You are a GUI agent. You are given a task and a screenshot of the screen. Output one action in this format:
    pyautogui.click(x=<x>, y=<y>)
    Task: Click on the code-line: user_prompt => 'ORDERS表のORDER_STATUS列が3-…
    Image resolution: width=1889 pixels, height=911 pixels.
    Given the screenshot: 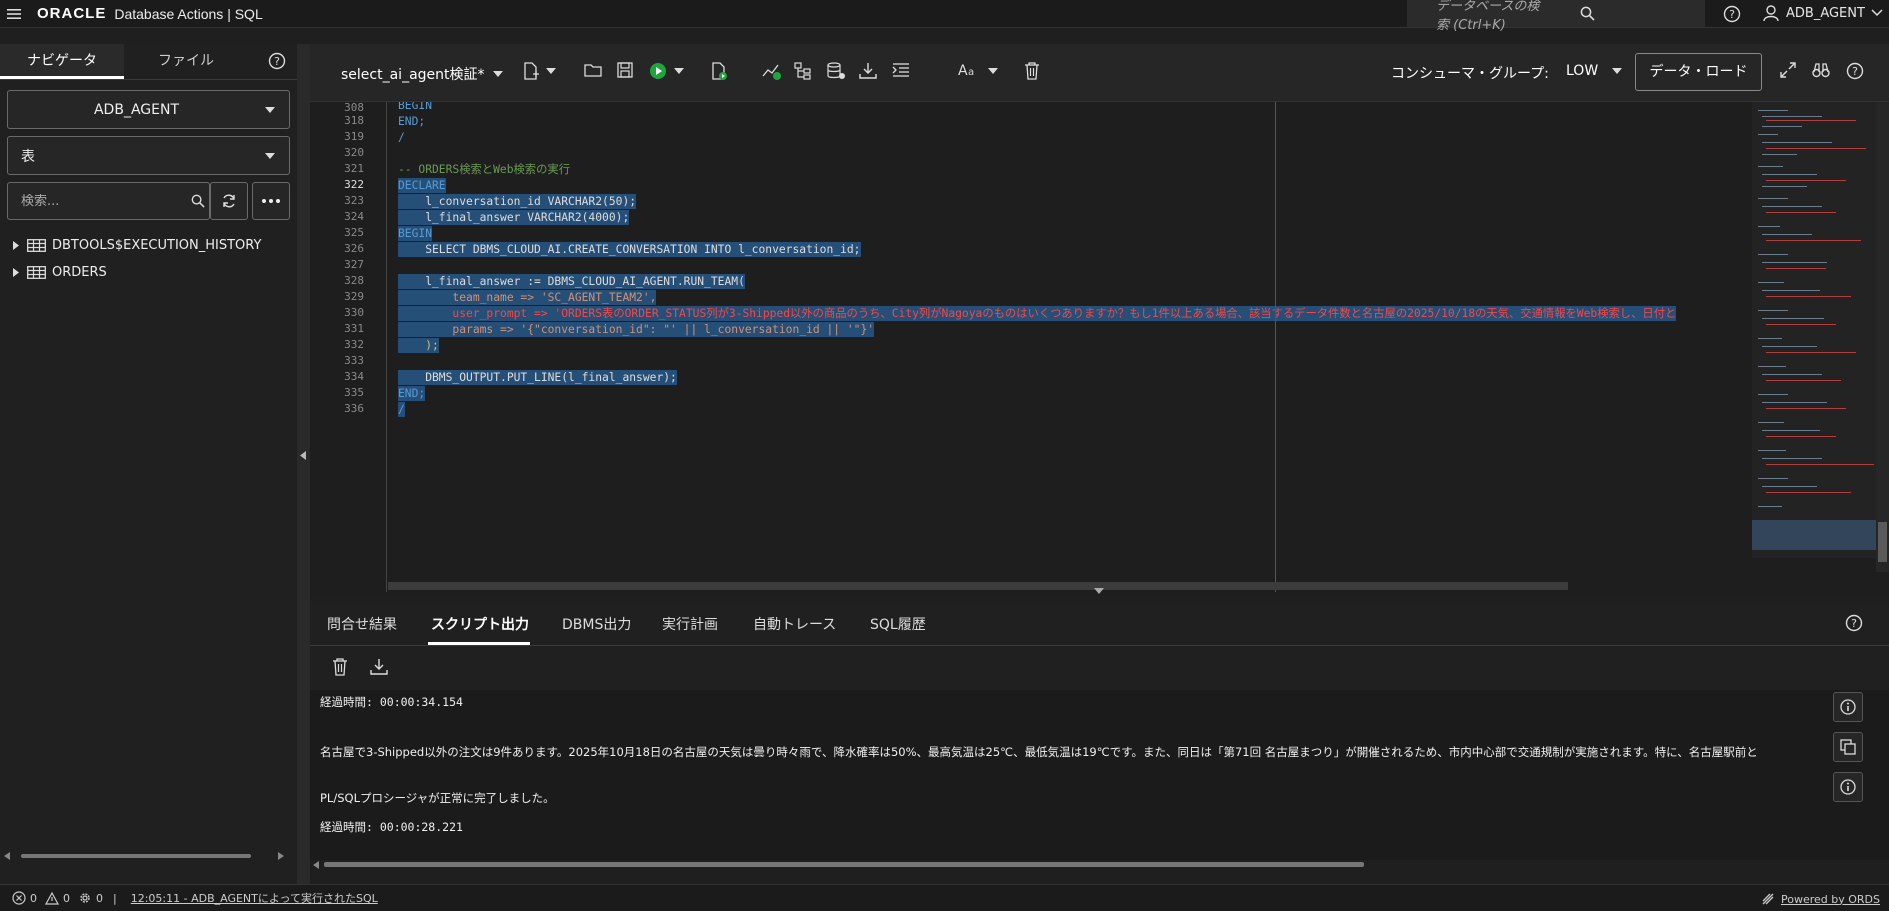 What is the action you would take?
    pyautogui.click(x=1037, y=313)
    